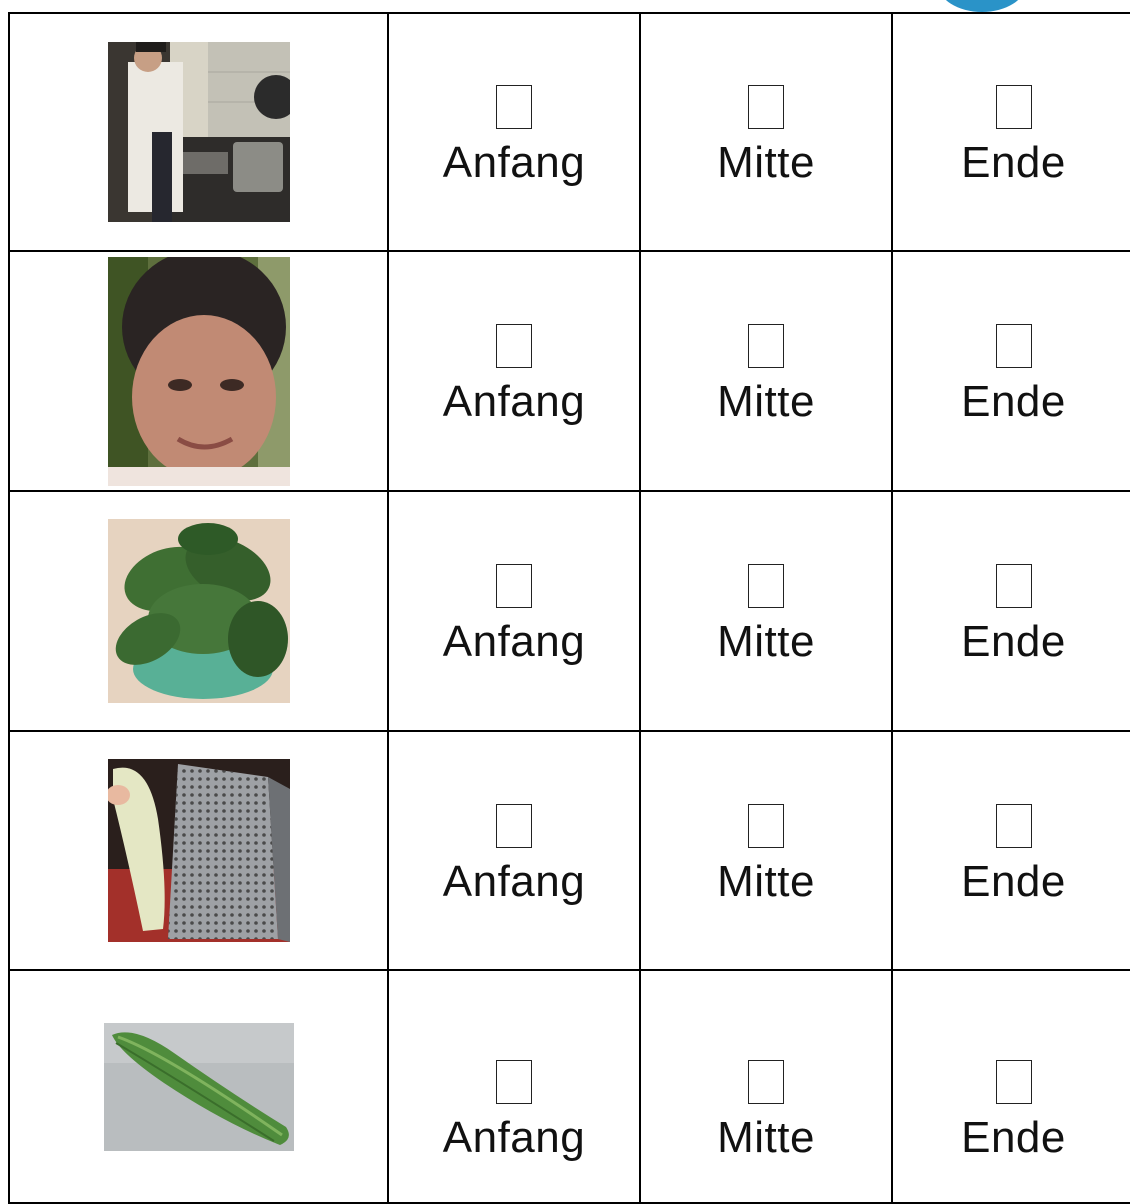 Image resolution: width=1130 pixels, height=1204 pixels. I want to click on cucumber-image, so click(198, 1086).